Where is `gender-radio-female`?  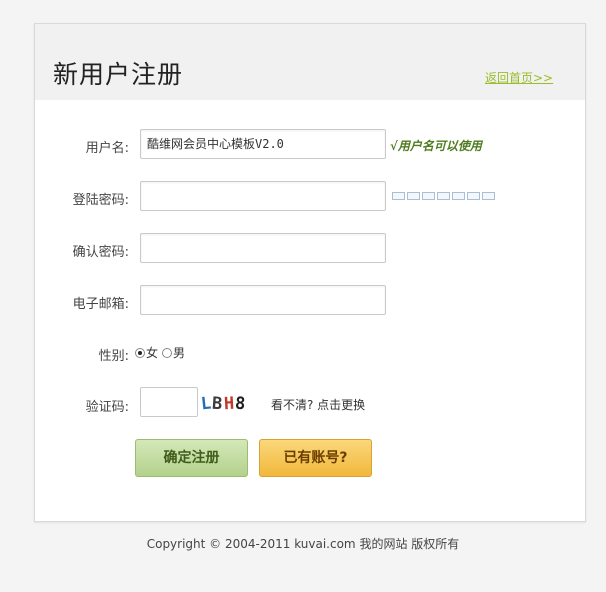
gender-radio-female is located at coordinates (140, 352).